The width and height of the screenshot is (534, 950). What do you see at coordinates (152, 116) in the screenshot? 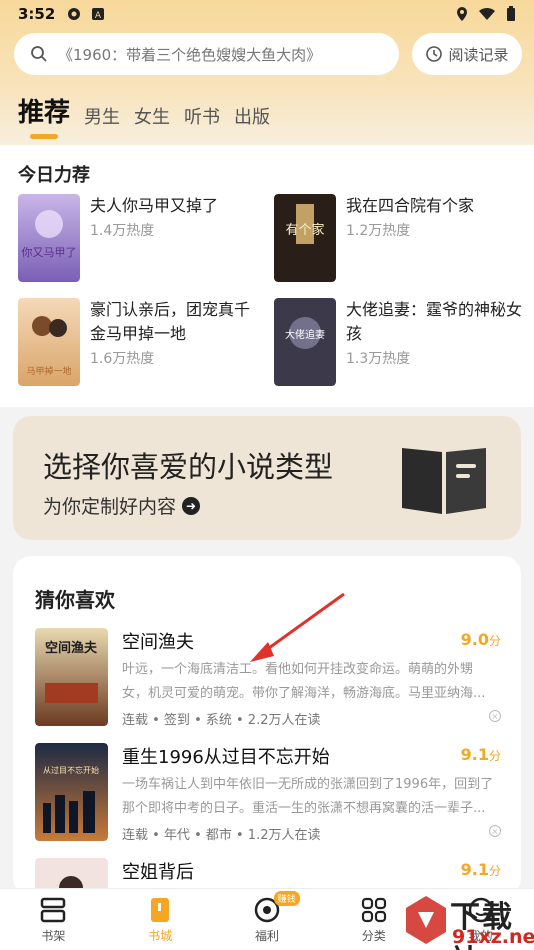
I see `tab-female: 女生` at bounding box center [152, 116].